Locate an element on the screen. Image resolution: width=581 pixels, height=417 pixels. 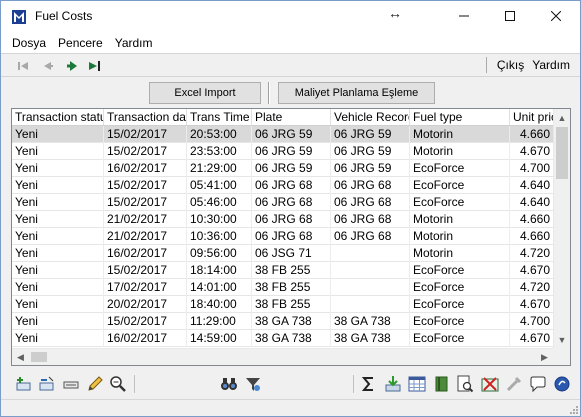
horizontal-scroll-thumb is located at coordinates (39, 357).